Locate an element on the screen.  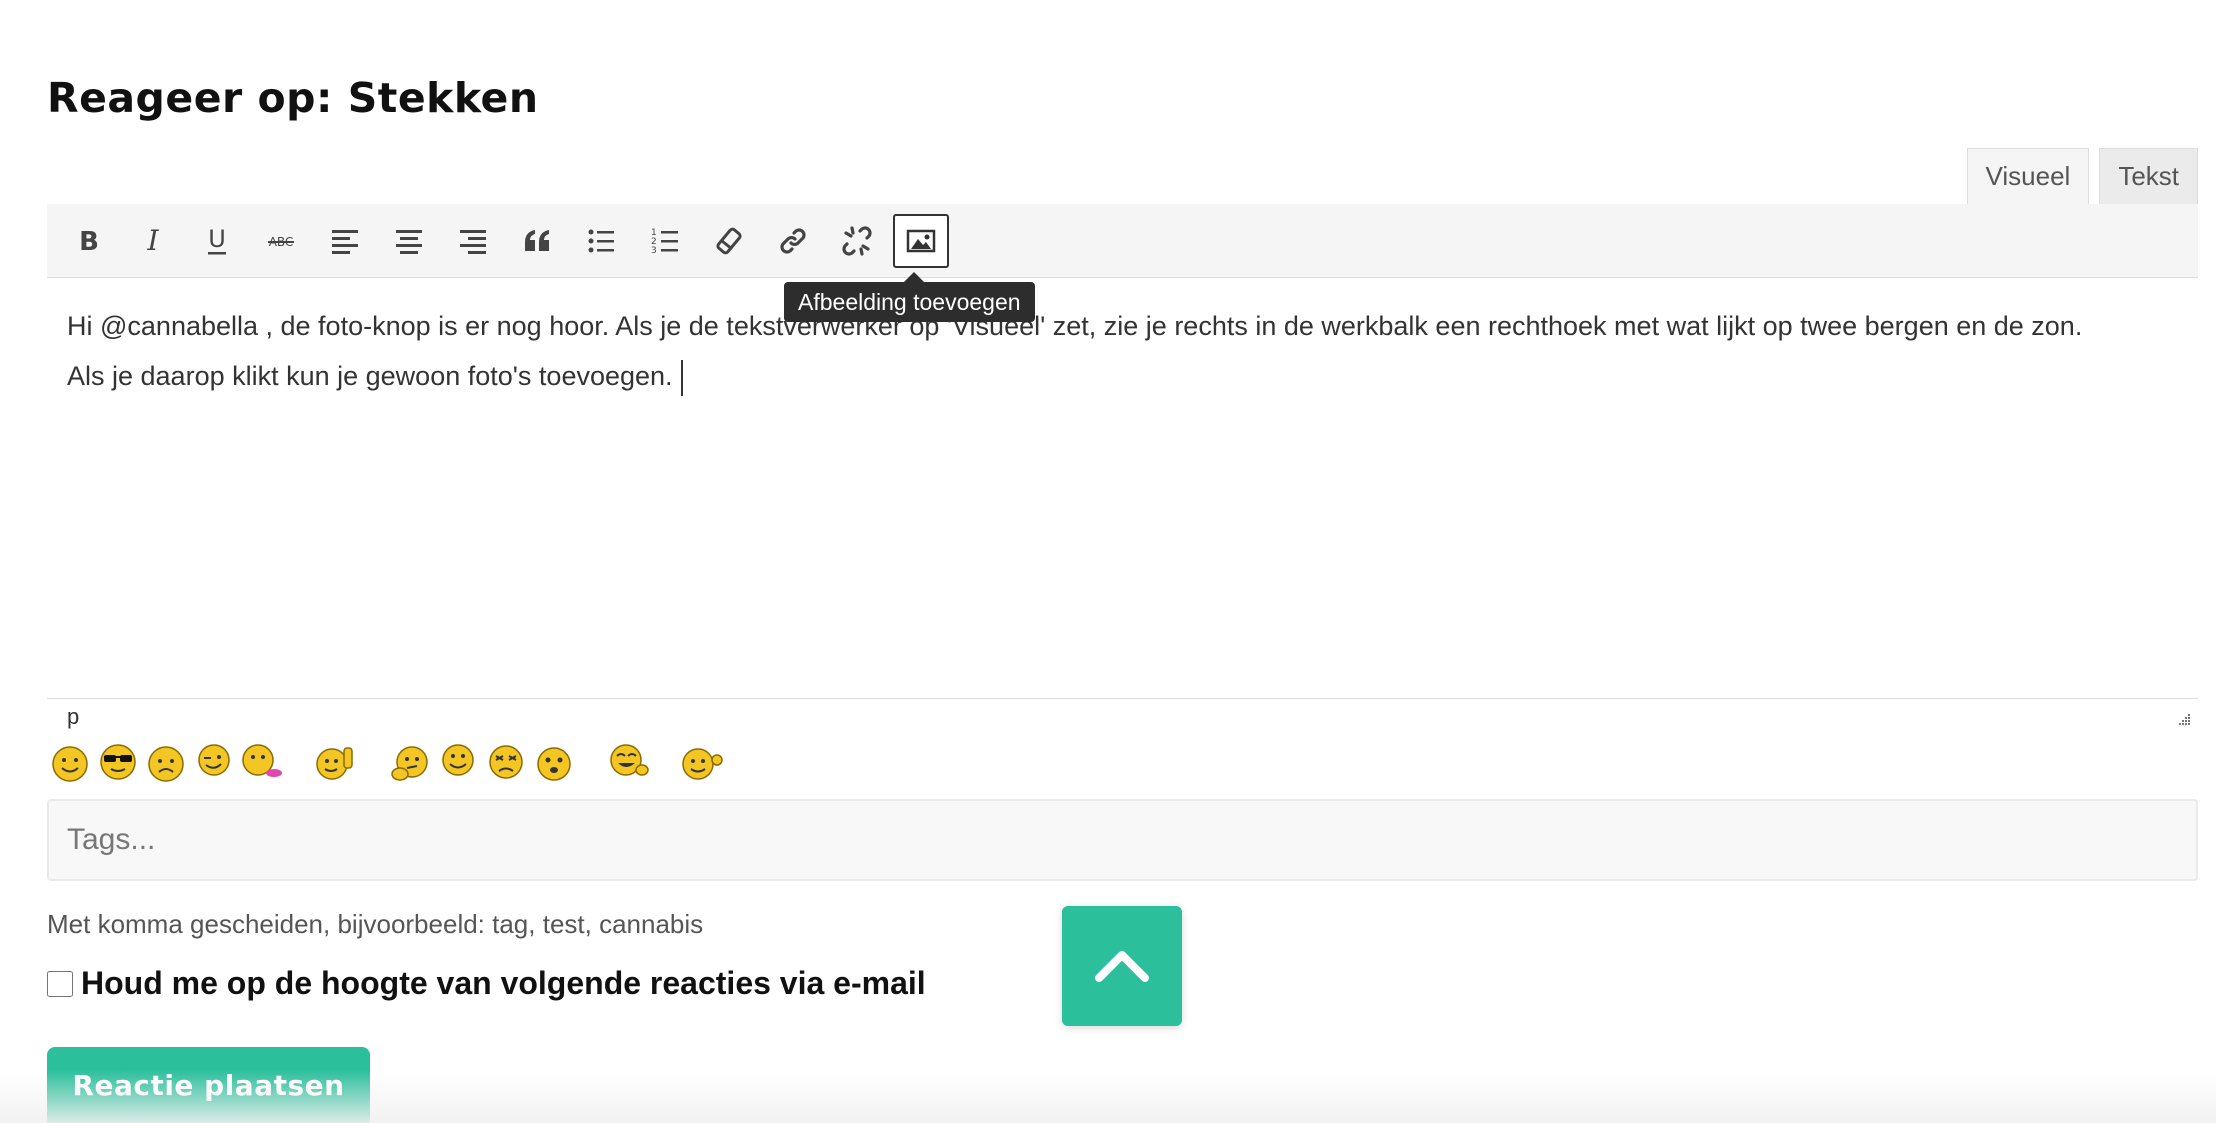
tab-visueel: Visueel is located at coordinates (2028, 176).